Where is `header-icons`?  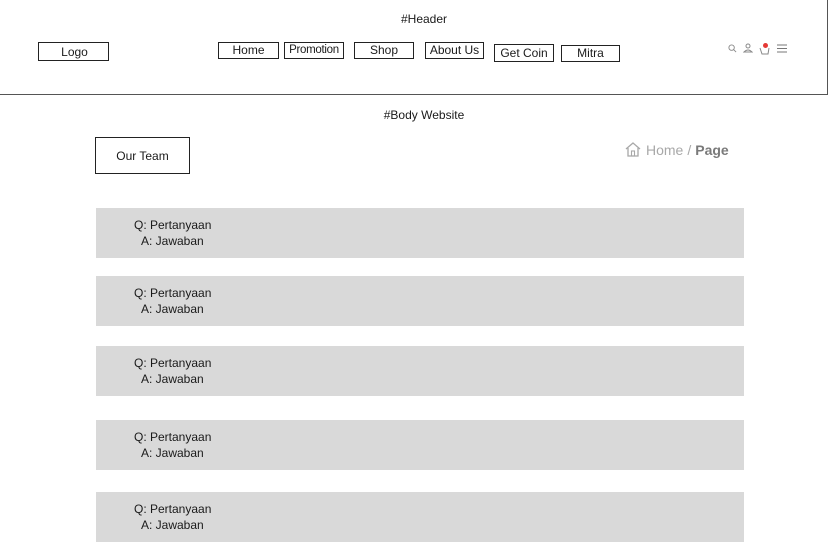
header-icons is located at coordinates (757, 49).